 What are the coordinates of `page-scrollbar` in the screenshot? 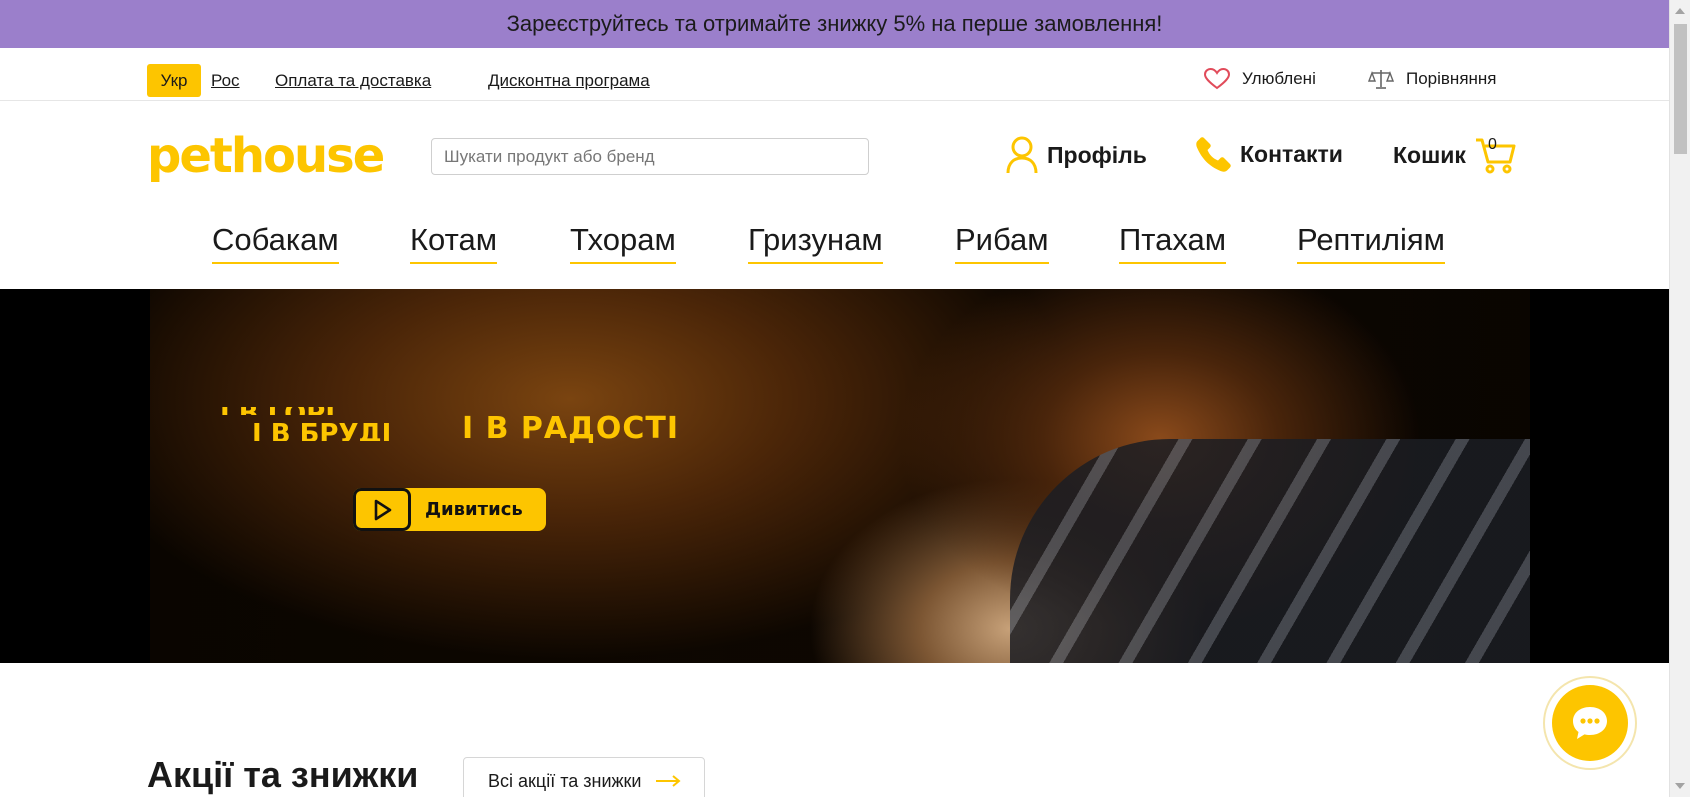 It's located at (1679, 398).